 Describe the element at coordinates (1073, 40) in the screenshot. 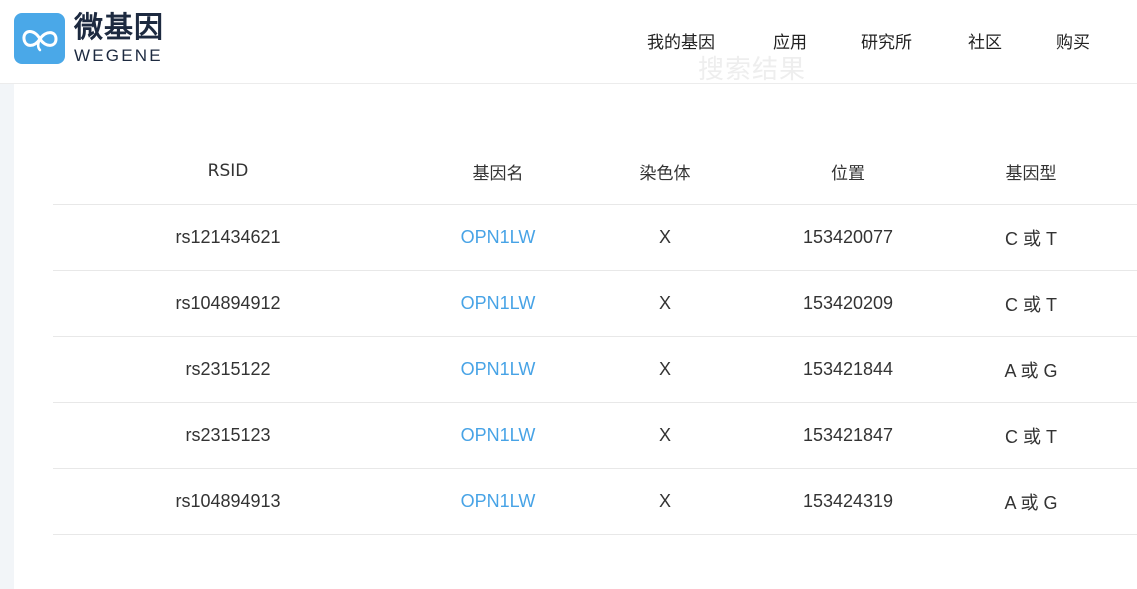

I see `nav-purchase: 购买` at that location.